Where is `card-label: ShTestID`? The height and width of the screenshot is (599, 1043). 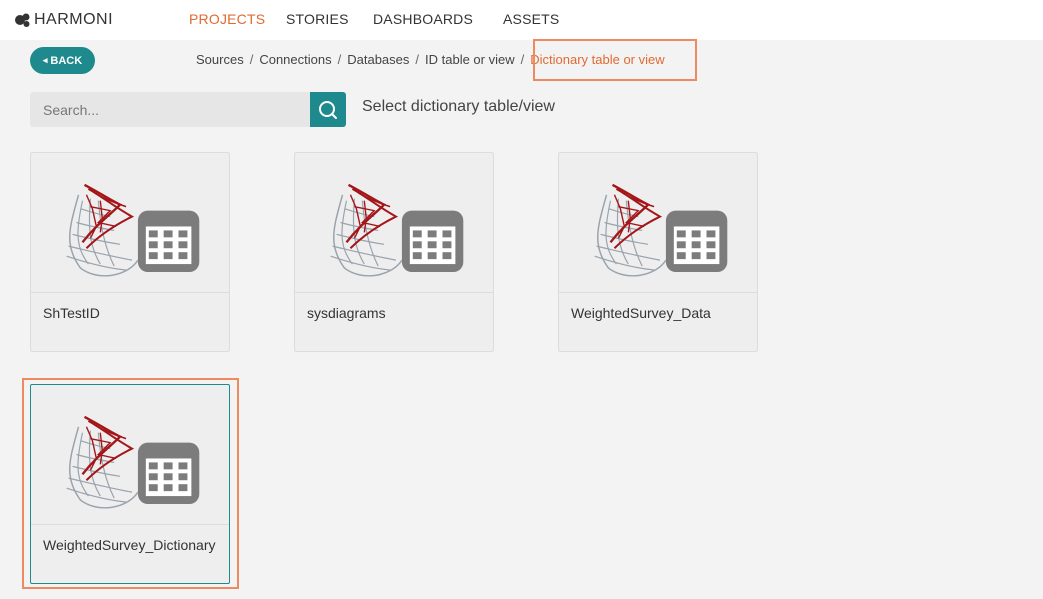 card-label: ShTestID is located at coordinates (71, 313).